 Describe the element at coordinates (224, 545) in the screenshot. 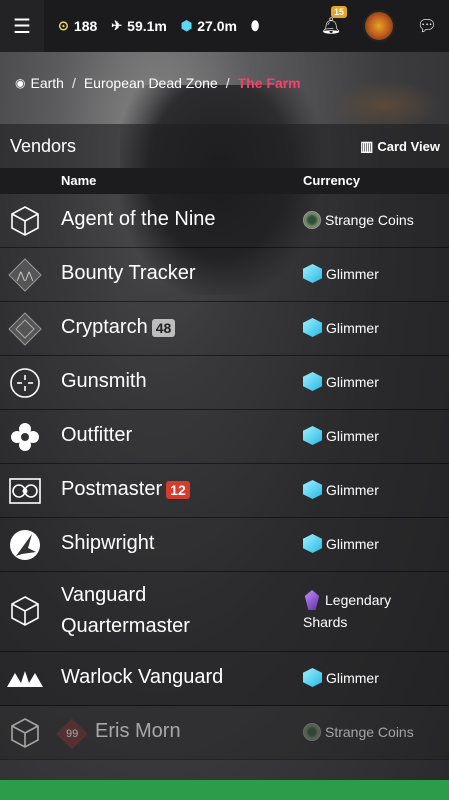

I see `vendor-row-shipwright: Shipwright Glimmer` at that location.